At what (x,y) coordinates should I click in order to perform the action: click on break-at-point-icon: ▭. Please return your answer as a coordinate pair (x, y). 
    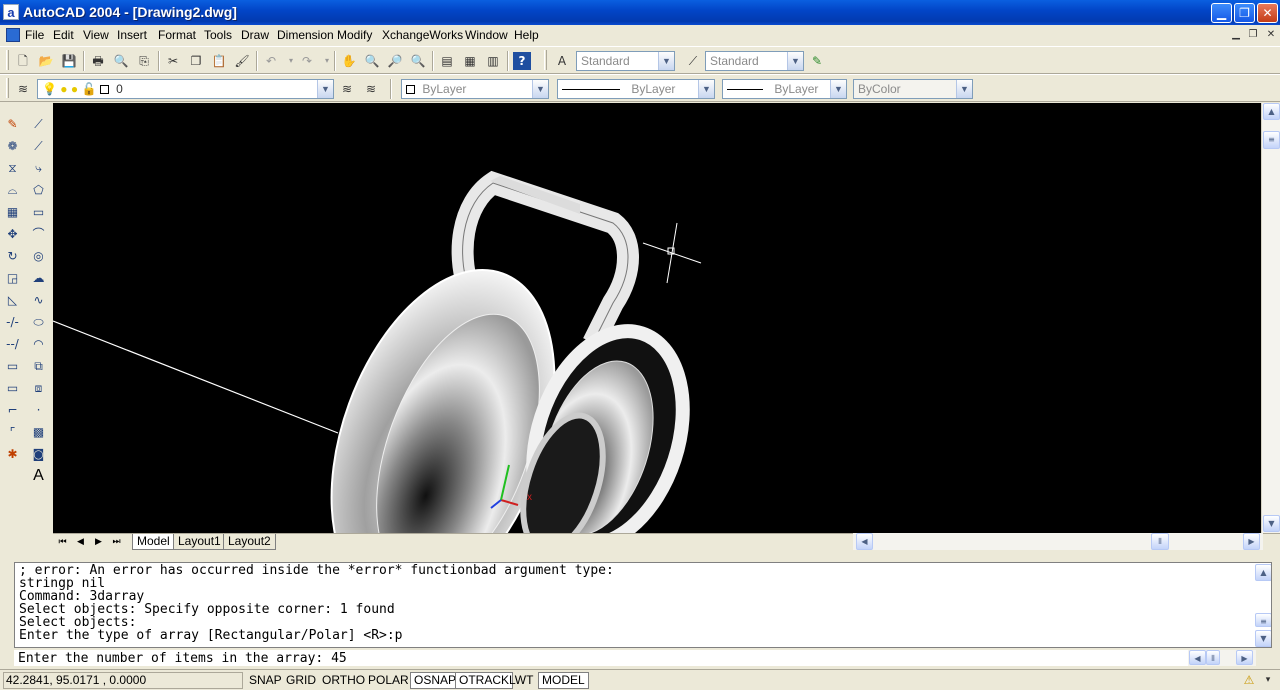
    Looking at the image, I should click on (12, 388).